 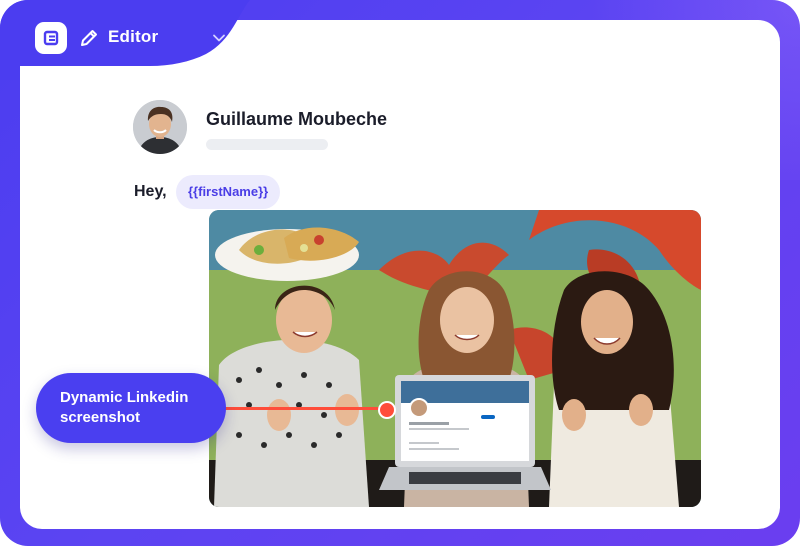 What do you see at coordinates (297, 119) in the screenshot?
I see `sender-name: Guillaume Moubeche` at bounding box center [297, 119].